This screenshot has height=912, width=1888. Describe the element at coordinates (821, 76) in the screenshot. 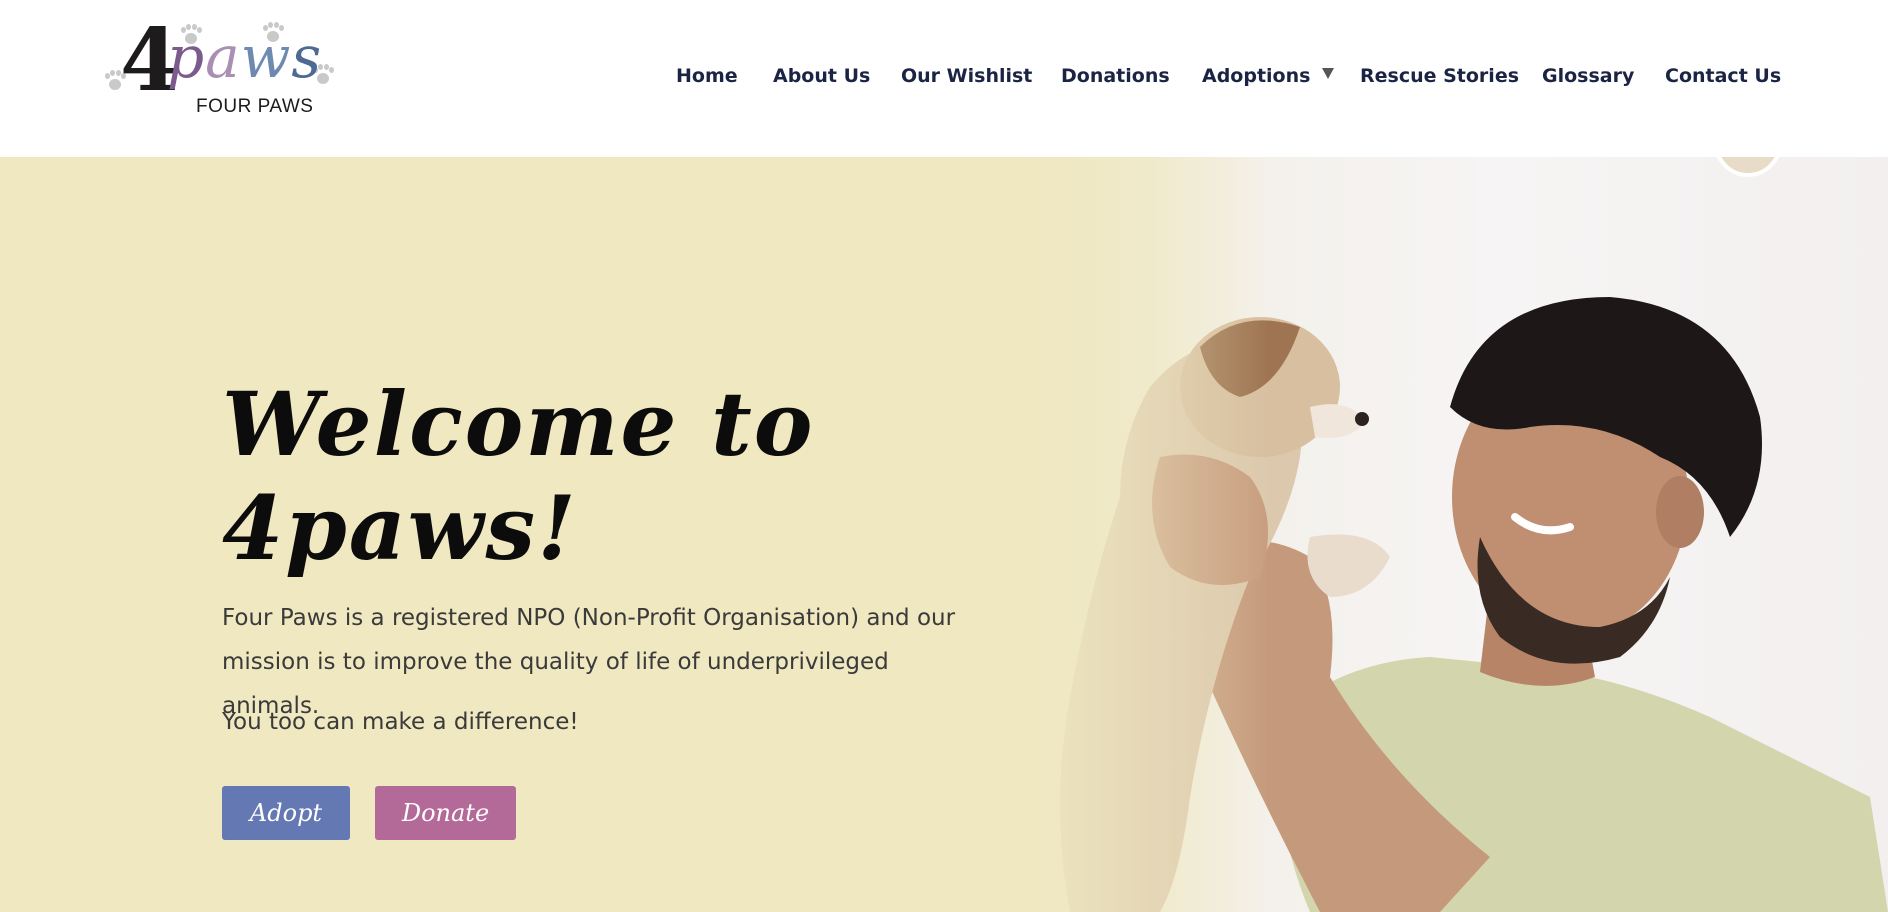

I see `nav-about-us: About Us` at that location.